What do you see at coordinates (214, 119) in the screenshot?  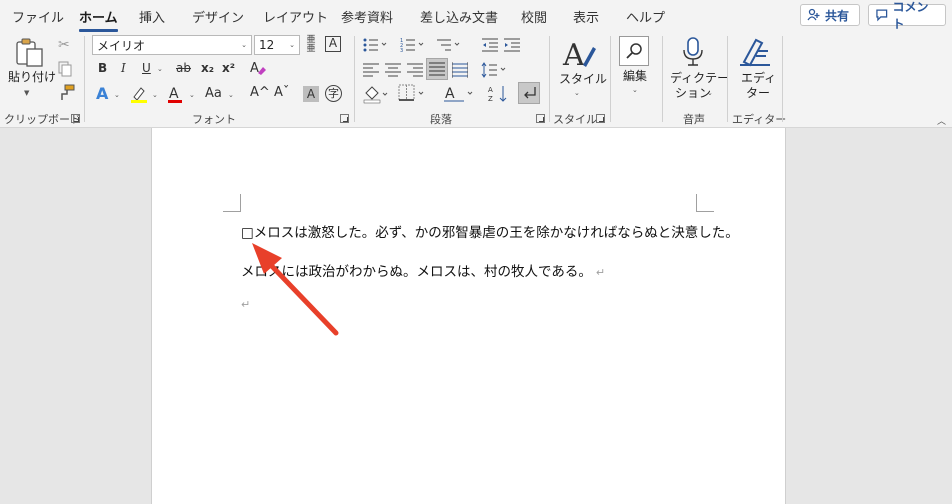 I see `font-group-label: フォント` at bounding box center [214, 119].